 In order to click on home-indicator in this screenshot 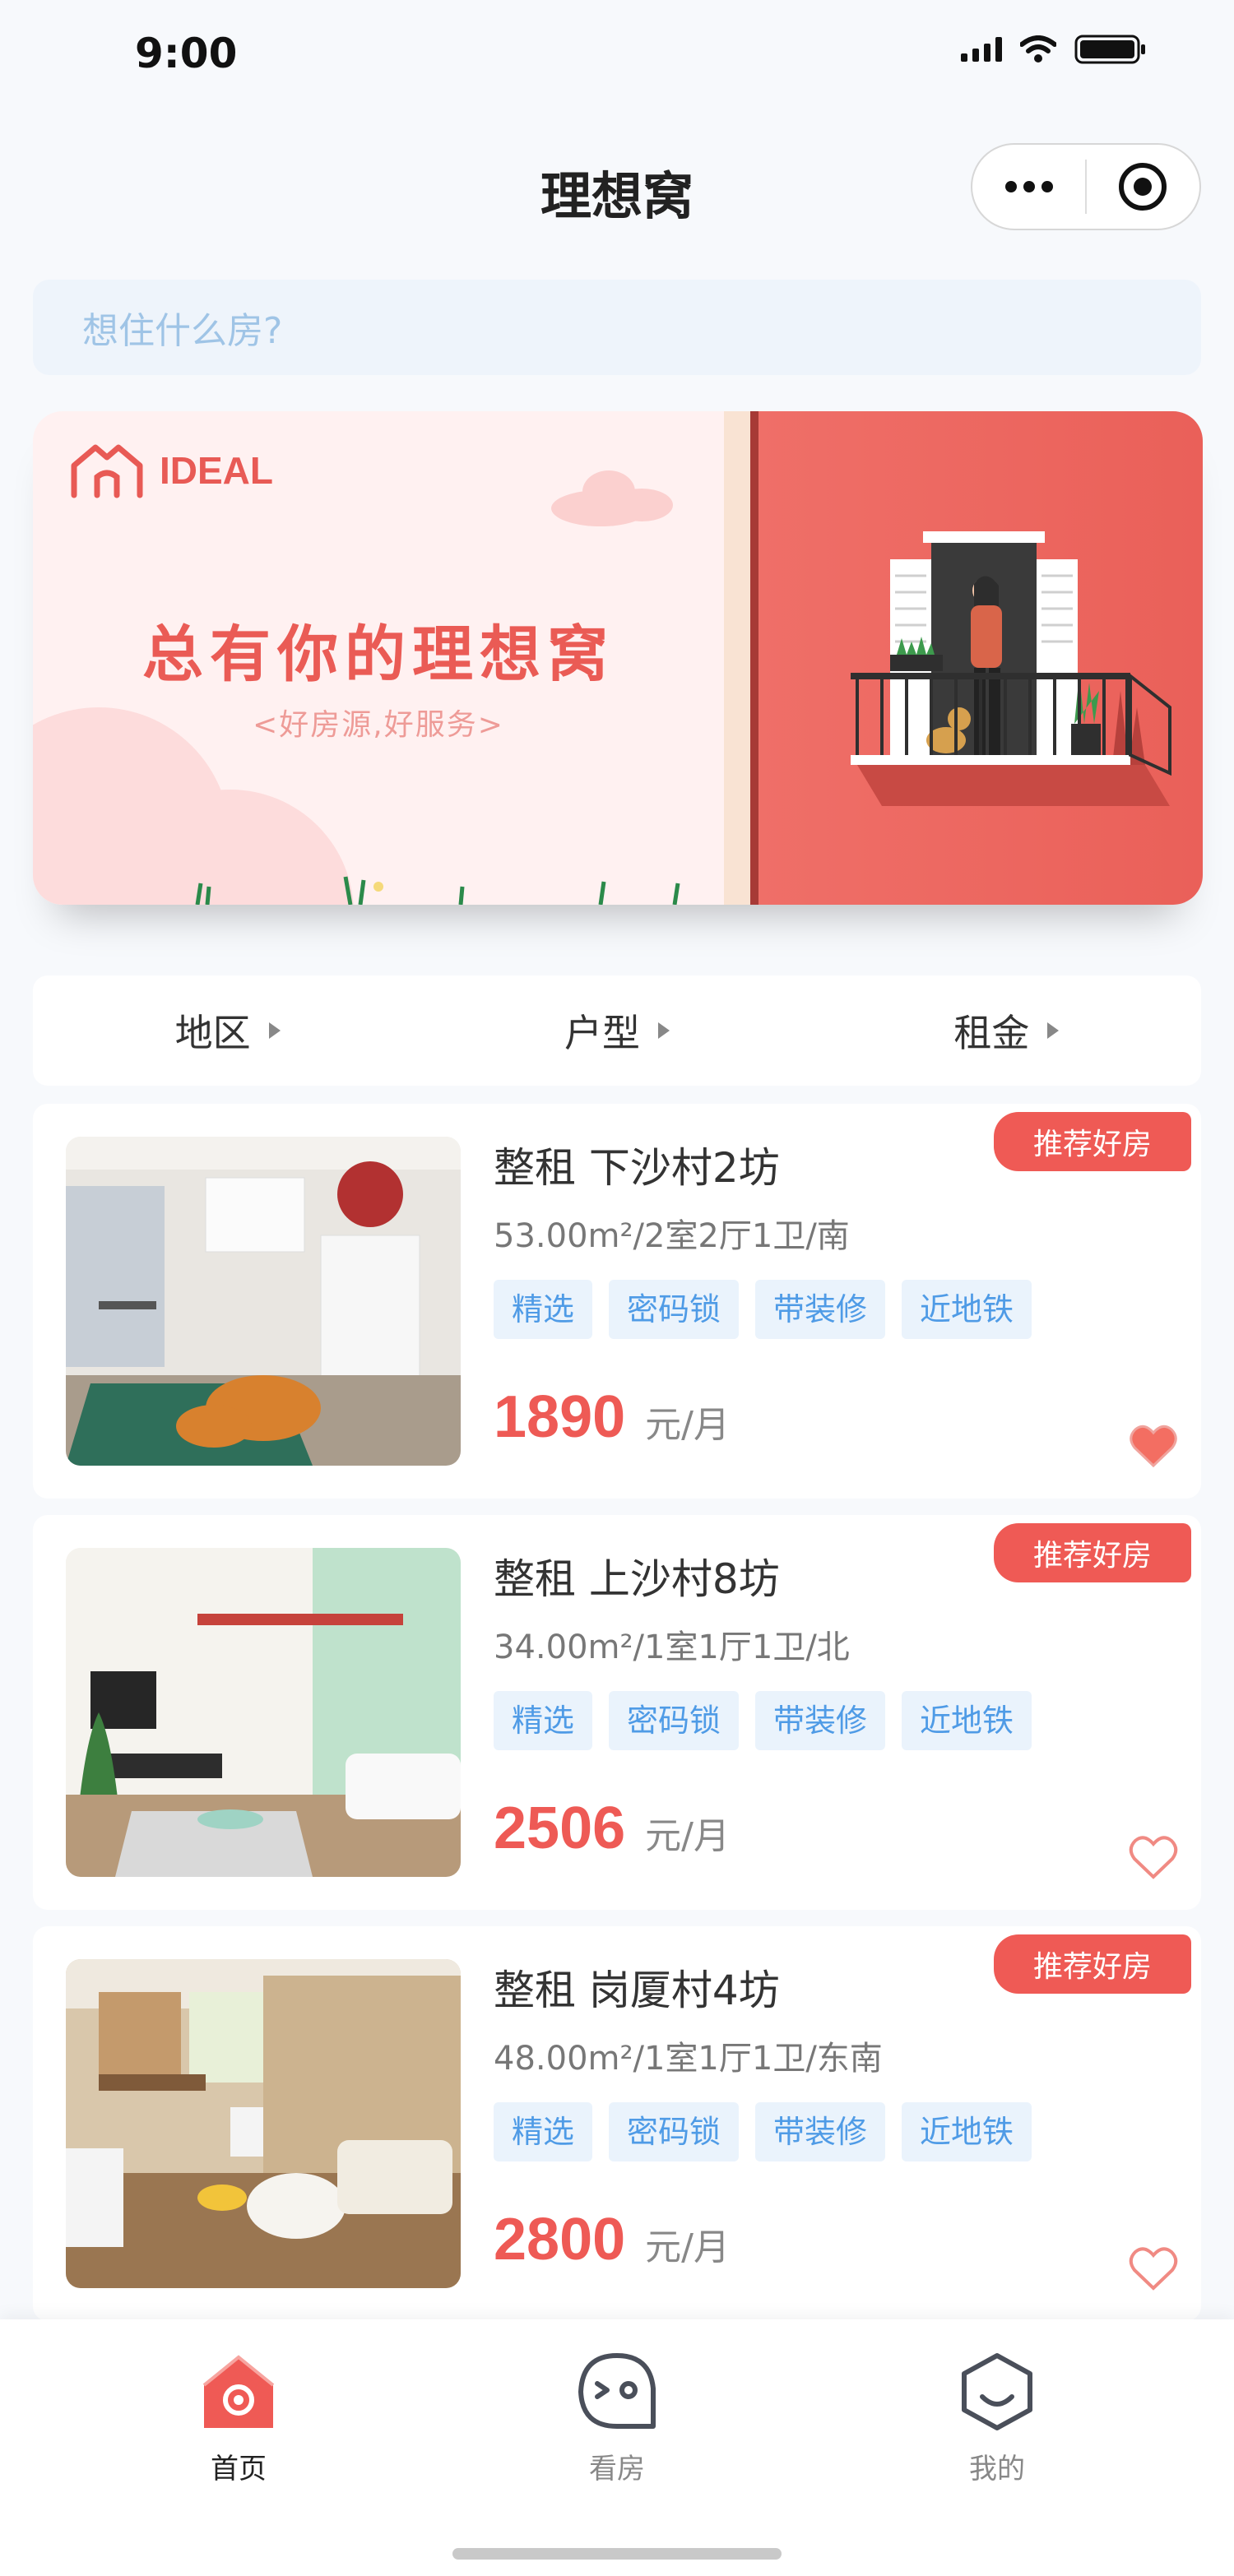, I will do `click(617, 2554)`.